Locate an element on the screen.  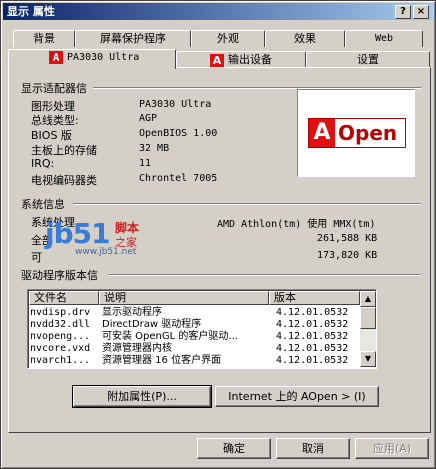
tab-pa3030-ultra: A PA3030 Ultra is located at coordinates (92, 59).